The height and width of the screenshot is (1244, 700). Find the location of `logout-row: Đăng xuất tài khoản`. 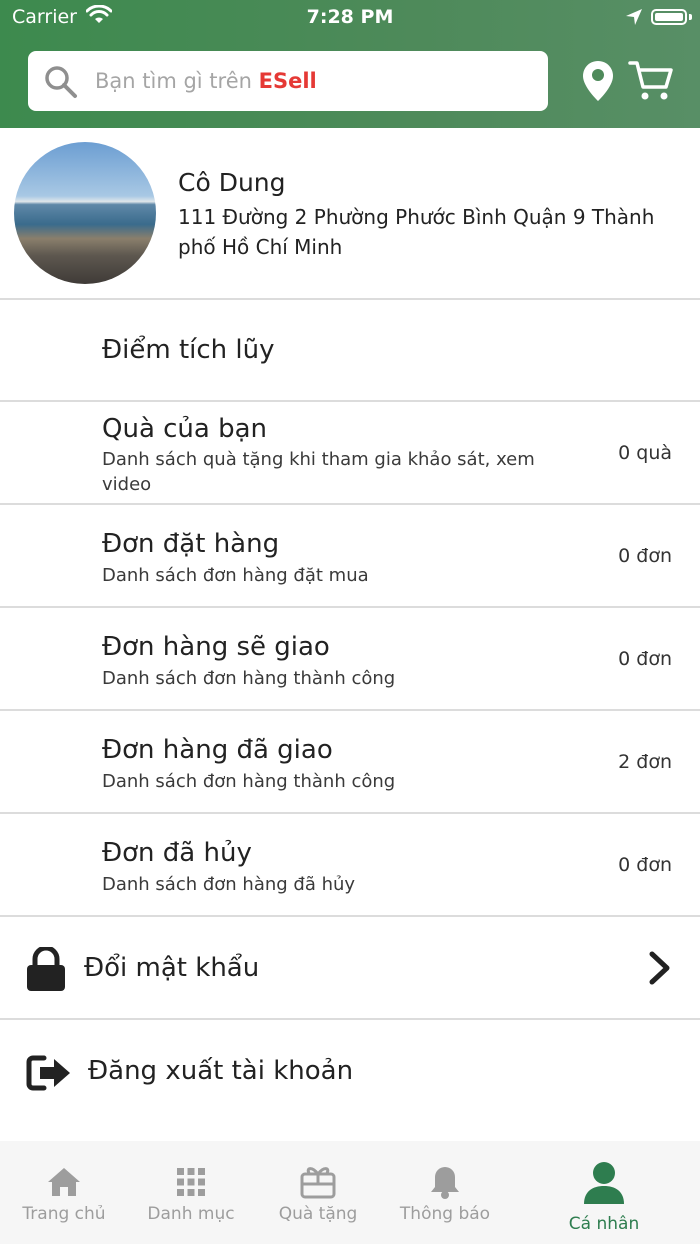

logout-row: Đăng xuất tài khoản is located at coordinates (350, 1070).